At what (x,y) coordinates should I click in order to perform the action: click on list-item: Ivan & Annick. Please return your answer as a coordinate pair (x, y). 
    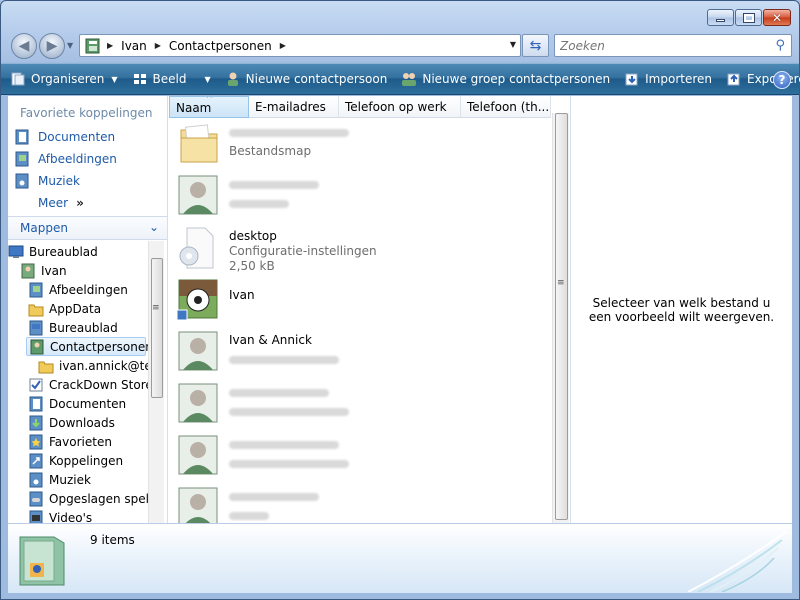
    Looking at the image, I should click on (361, 352).